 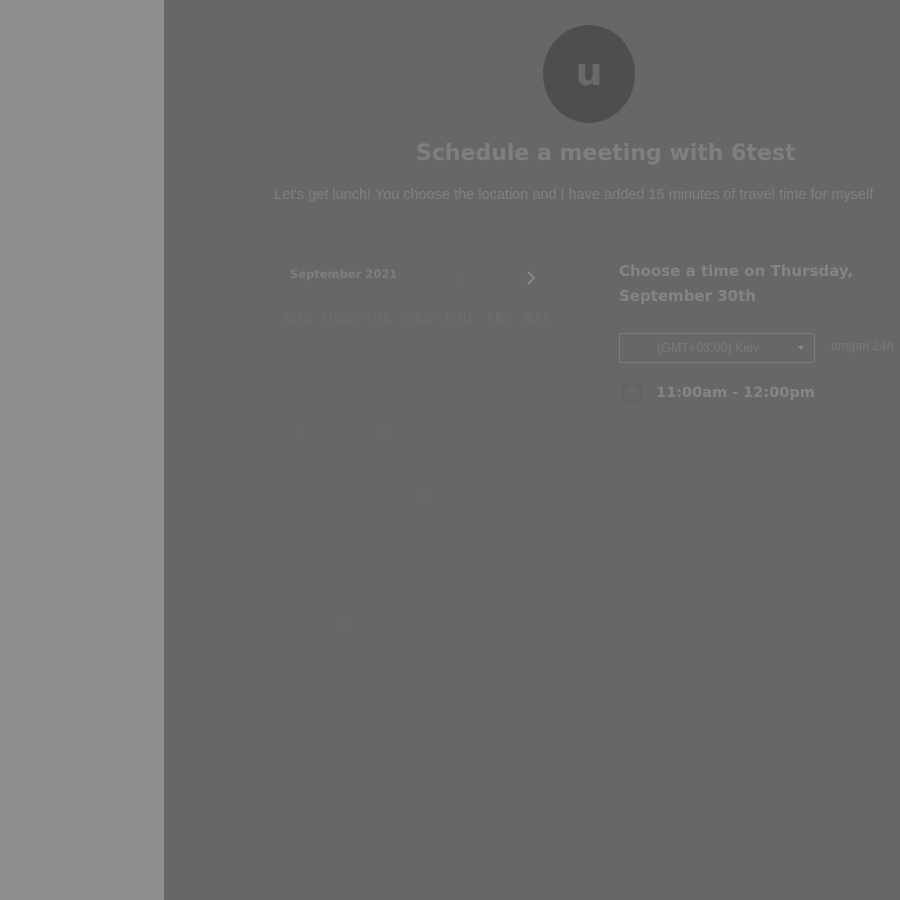 I want to click on weekday-label: THU, so click(x=458, y=319).